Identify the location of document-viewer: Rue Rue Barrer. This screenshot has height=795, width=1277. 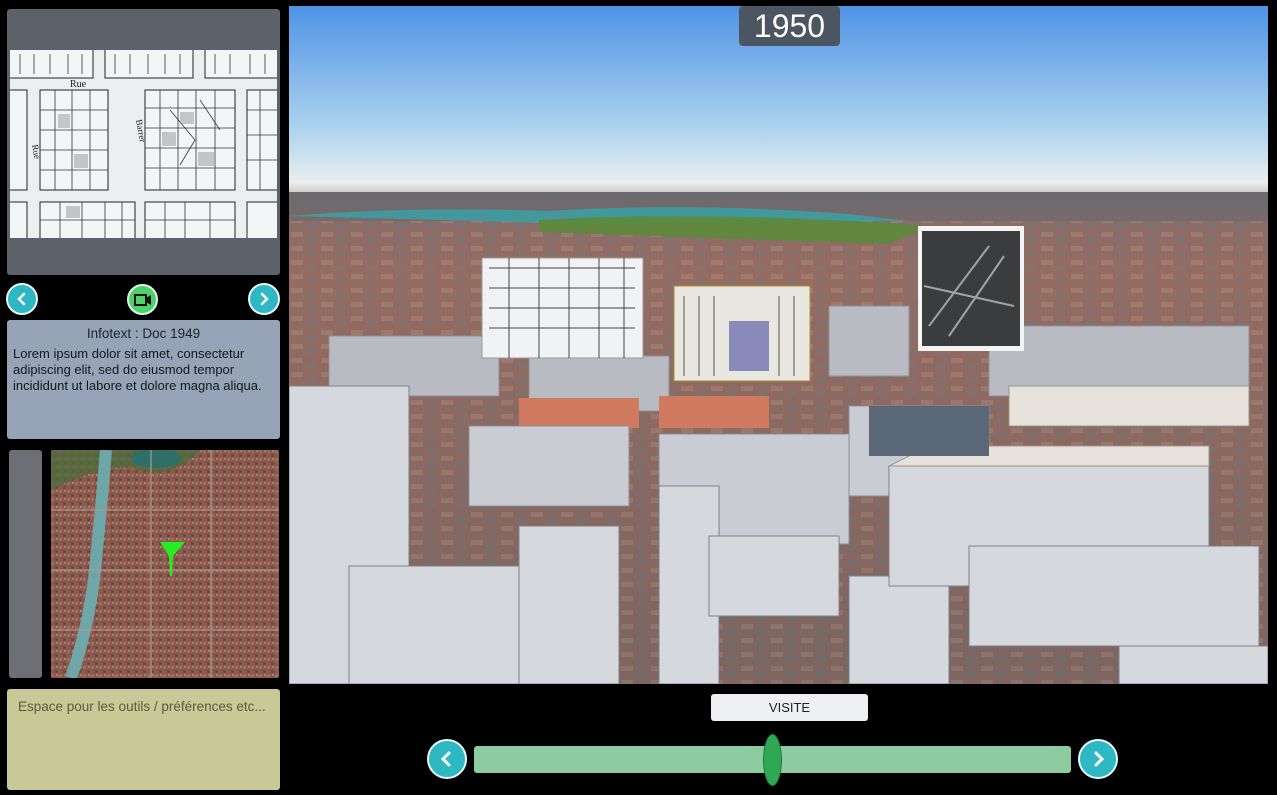
(143, 142).